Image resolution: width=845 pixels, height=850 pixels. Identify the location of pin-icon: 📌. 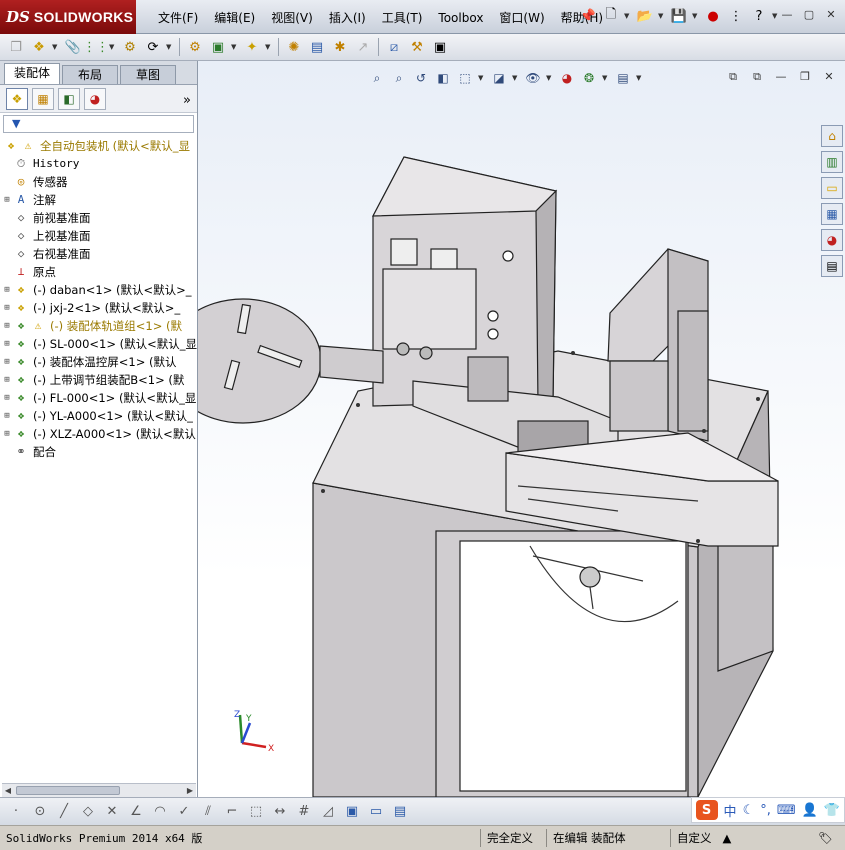
(588, 16).